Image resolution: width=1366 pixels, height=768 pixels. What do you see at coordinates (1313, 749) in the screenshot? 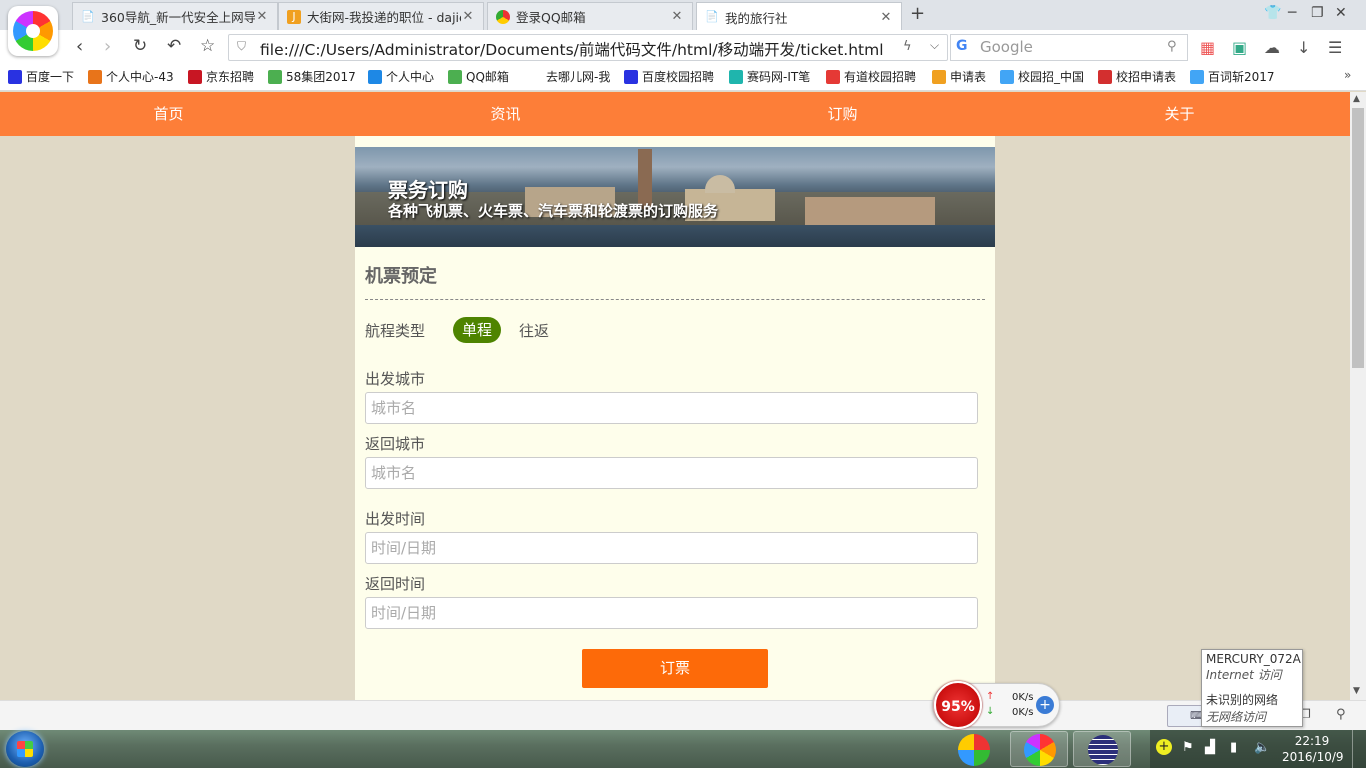
I see `clock: 22:19 2016/10/9` at bounding box center [1313, 749].